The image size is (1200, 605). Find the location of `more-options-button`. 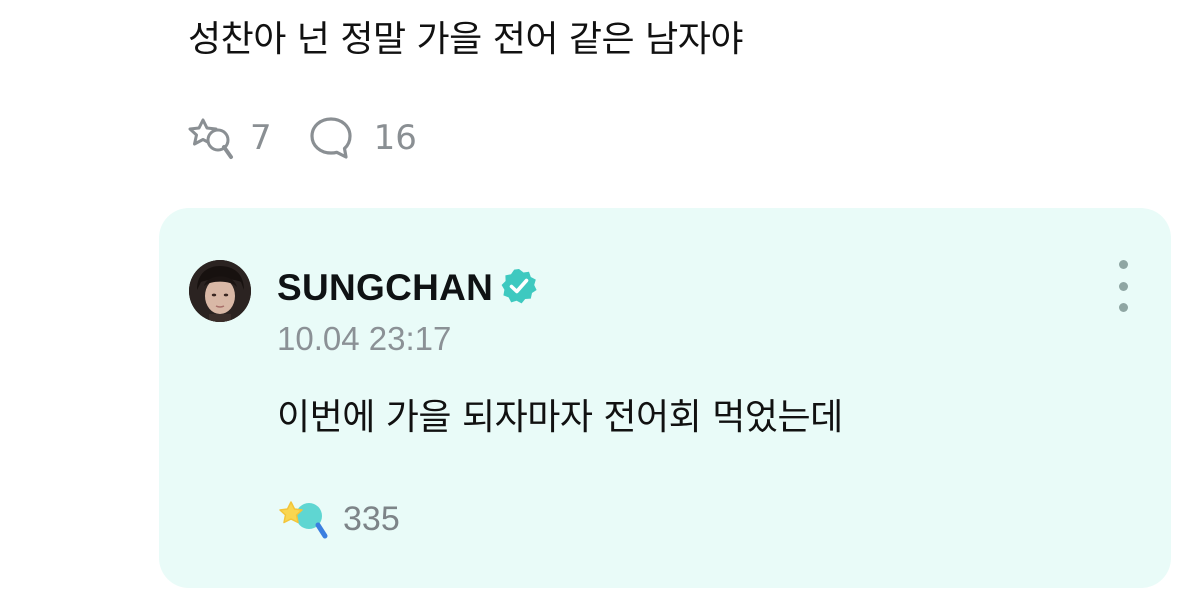

more-options-button is located at coordinates (1123, 286).